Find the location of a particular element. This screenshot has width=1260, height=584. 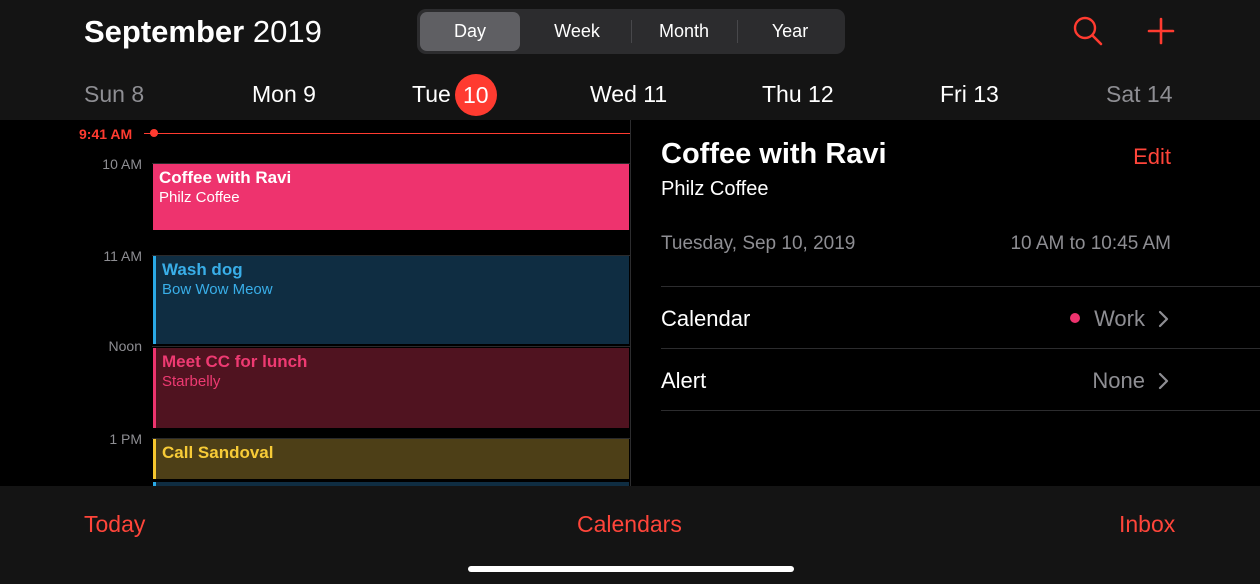

current-time-line is located at coordinates (387, 133).